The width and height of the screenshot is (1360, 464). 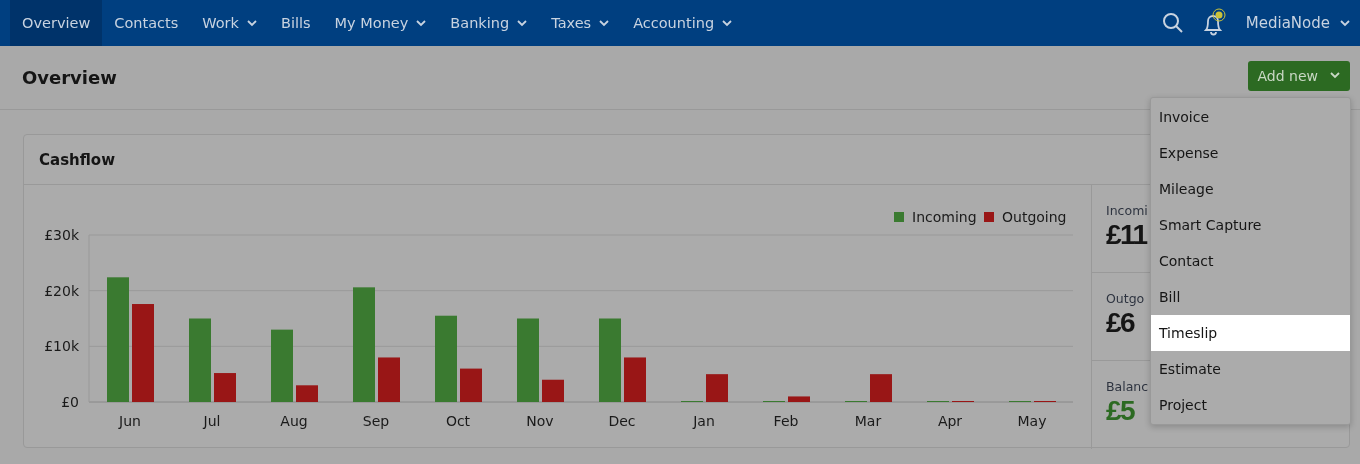 What do you see at coordinates (1250, 225) in the screenshot?
I see `menu-item: Smart Capture` at bounding box center [1250, 225].